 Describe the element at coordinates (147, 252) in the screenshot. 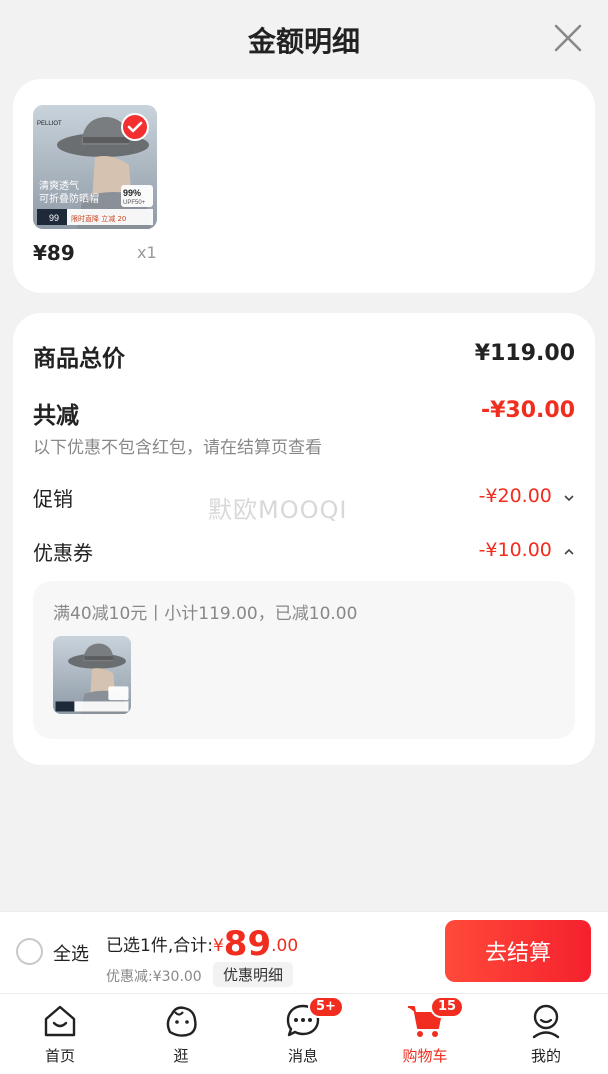

I see `product-quantity: x1` at that location.